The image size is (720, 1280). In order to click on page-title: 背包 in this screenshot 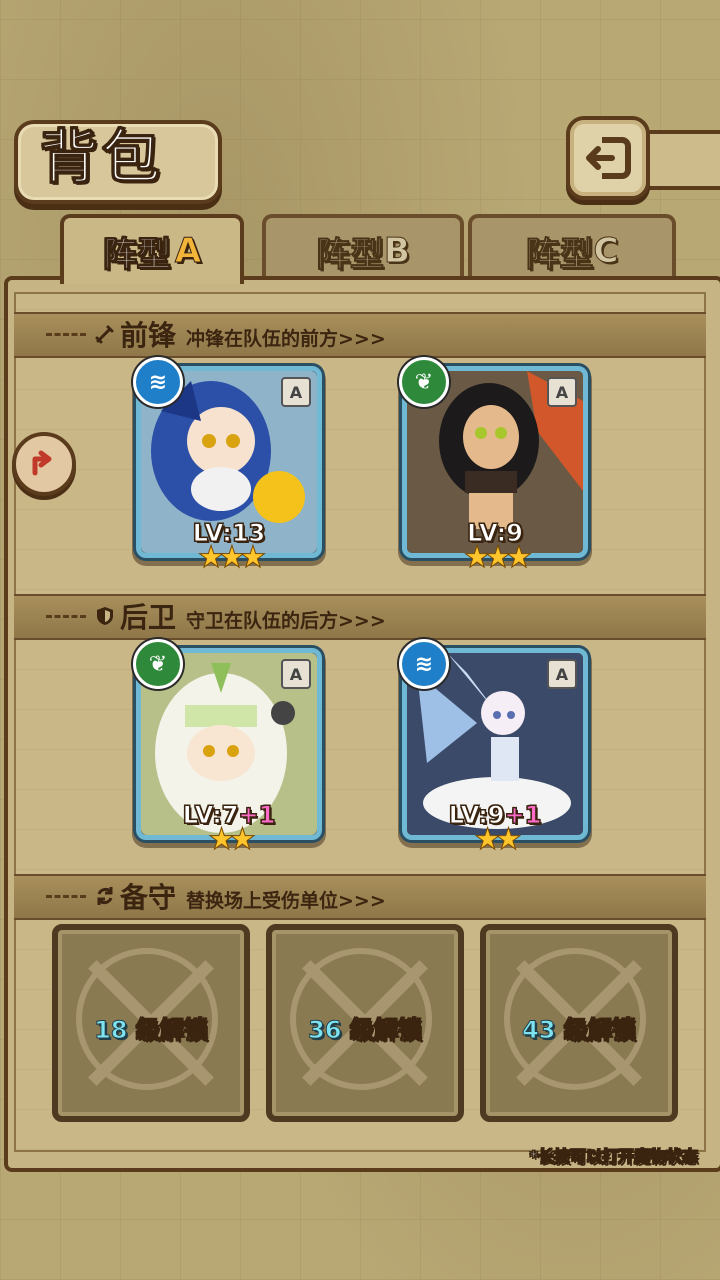, I will do `click(102, 157)`.